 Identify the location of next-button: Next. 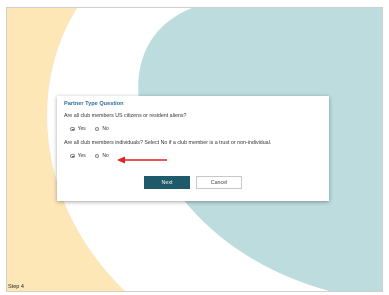
(167, 182).